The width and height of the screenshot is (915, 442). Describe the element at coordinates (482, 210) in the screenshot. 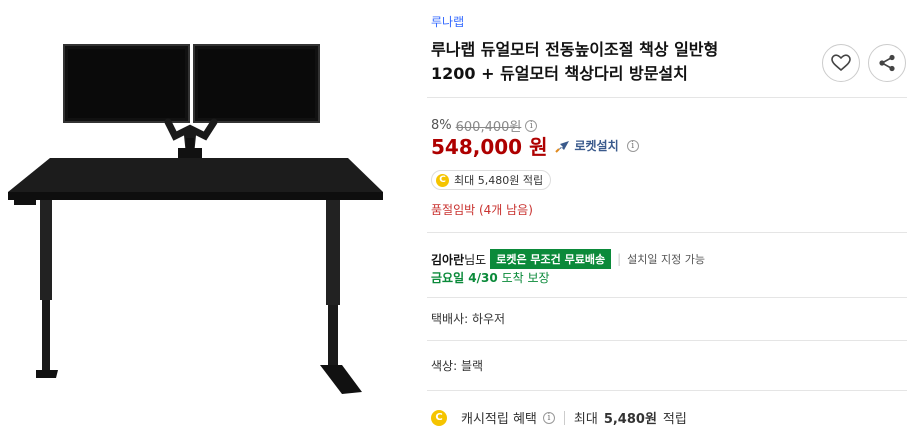

I see `stock-warning: 품절임박 (4개 남음)` at that location.